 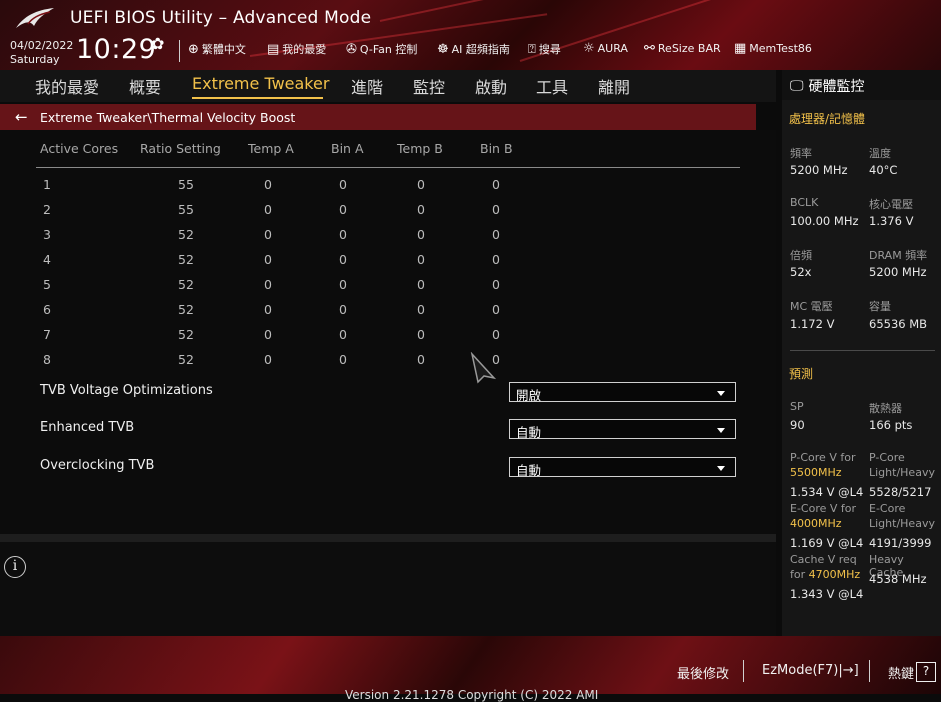 What do you see at coordinates (740, 48) in the screenshot?
I see `memtest-icon: ▦` at bounding box center [740, 48].